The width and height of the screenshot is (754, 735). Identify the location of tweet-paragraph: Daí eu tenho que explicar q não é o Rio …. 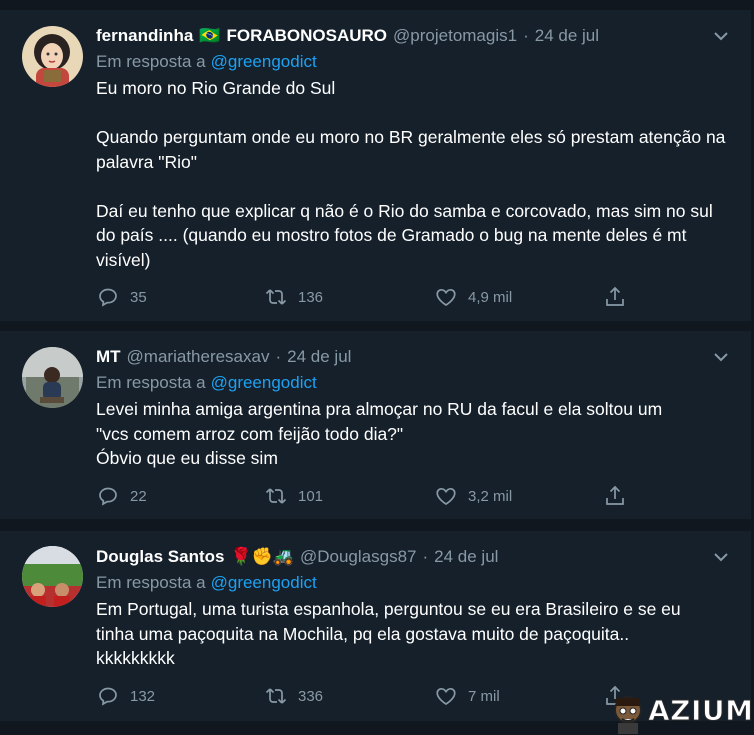
(404, 235).